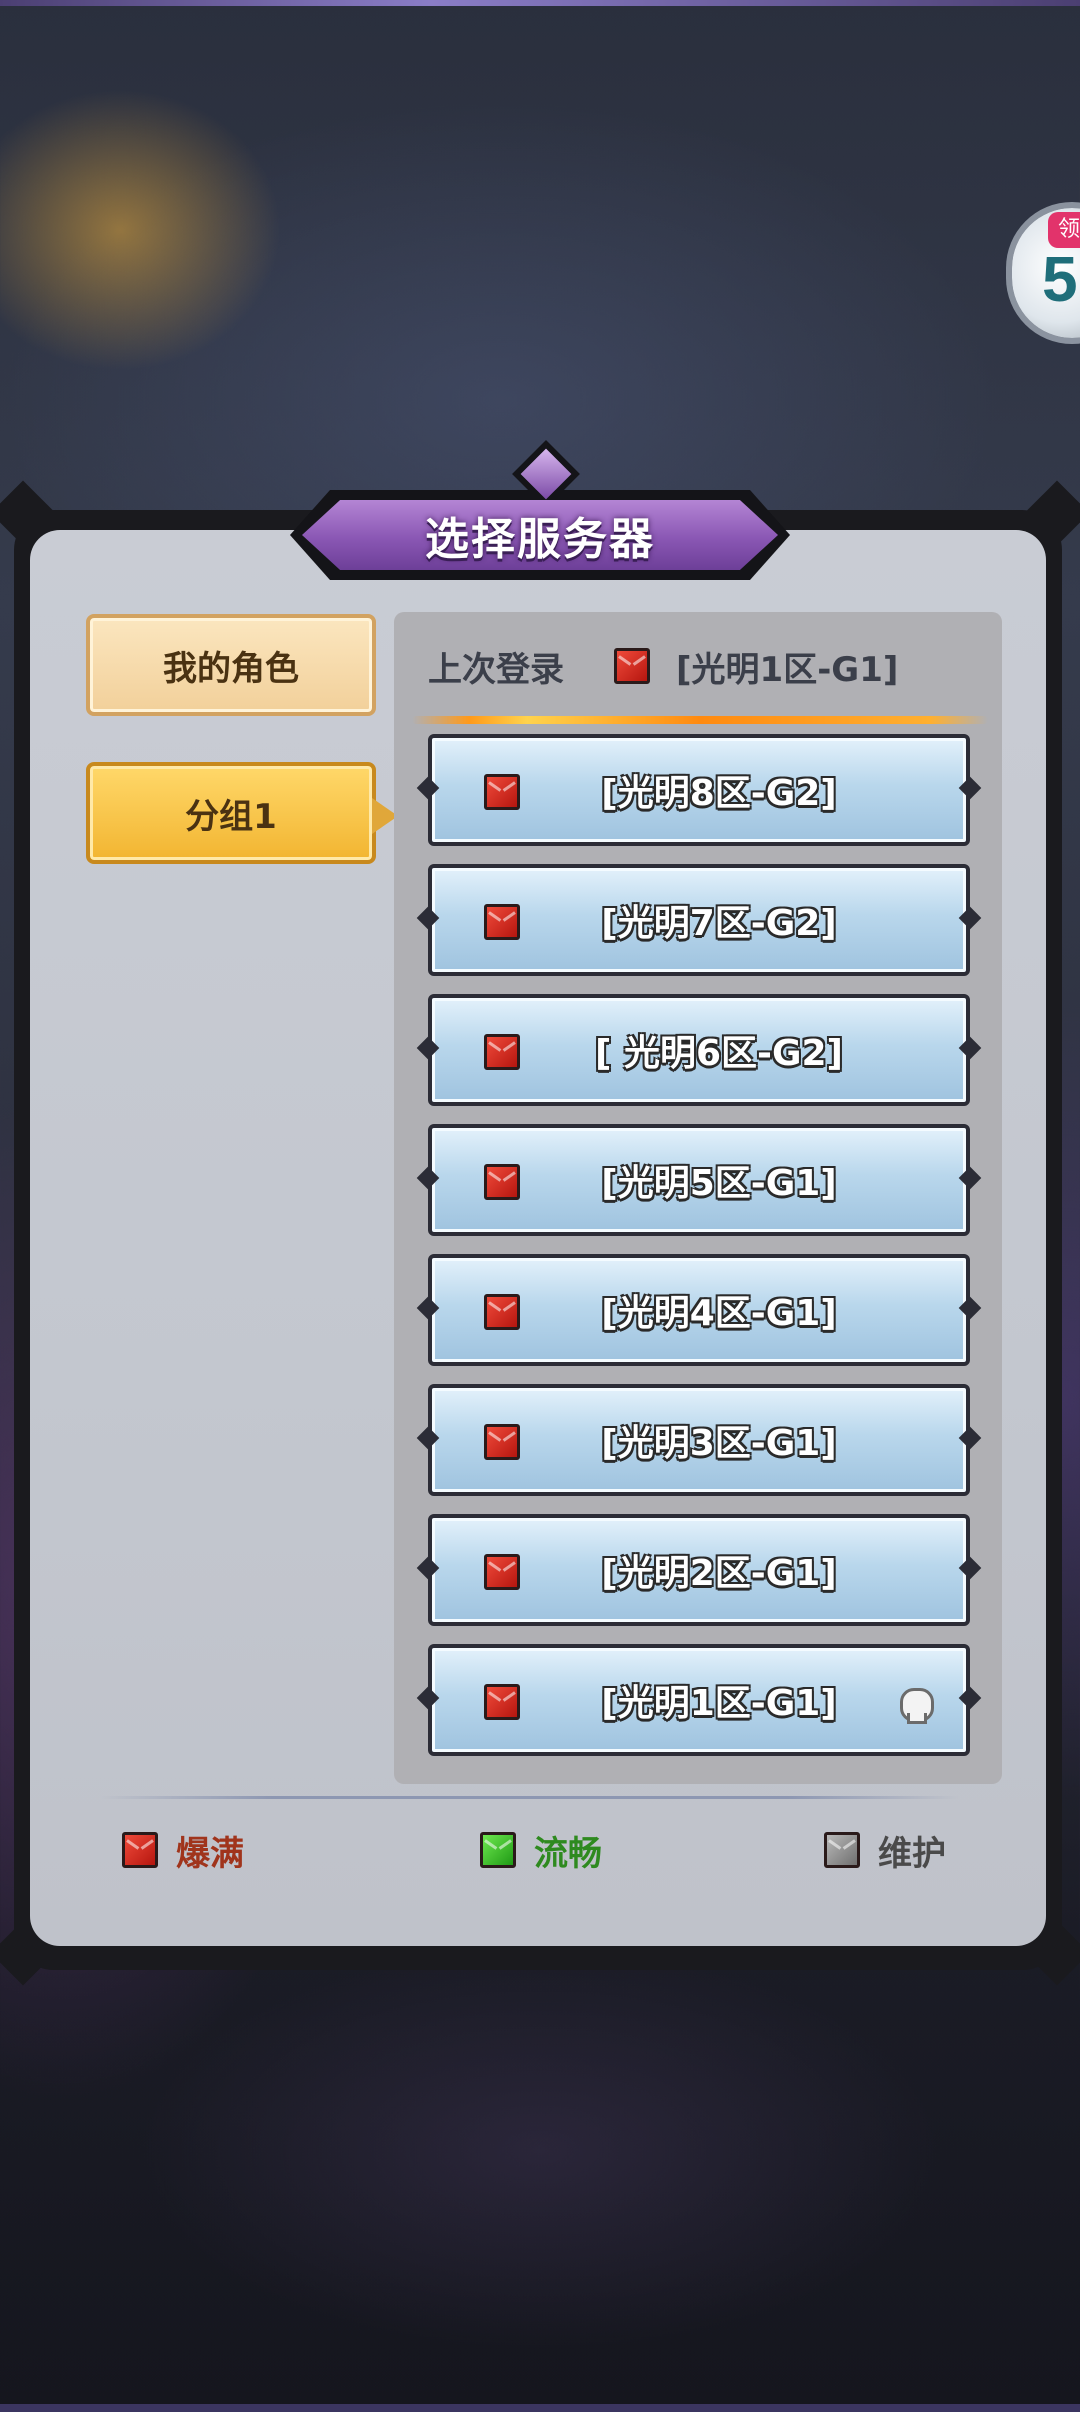  I want to click on server-name: [ 光明6区-G2], so click(719, 1053).